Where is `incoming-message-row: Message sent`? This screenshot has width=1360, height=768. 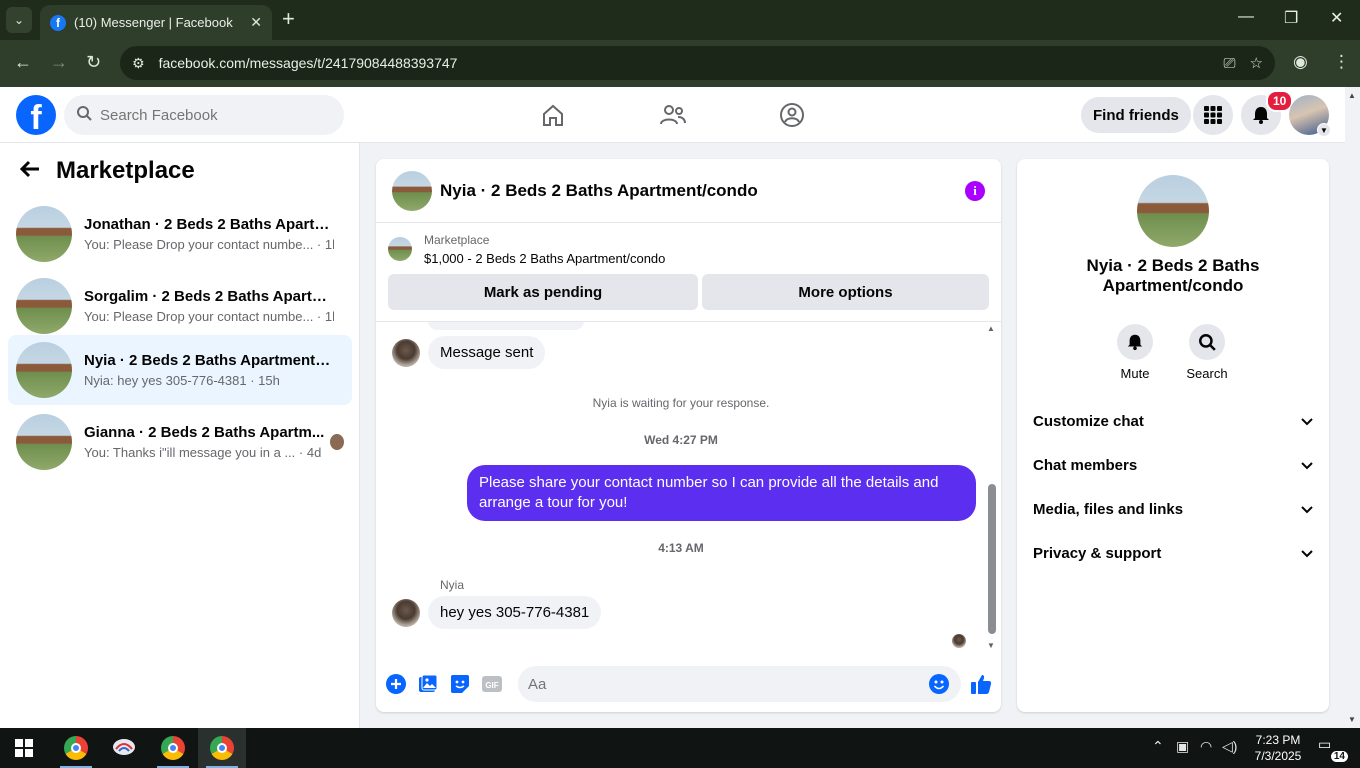 incoming-message-row: Message sent is located at coordinates (469, 352).